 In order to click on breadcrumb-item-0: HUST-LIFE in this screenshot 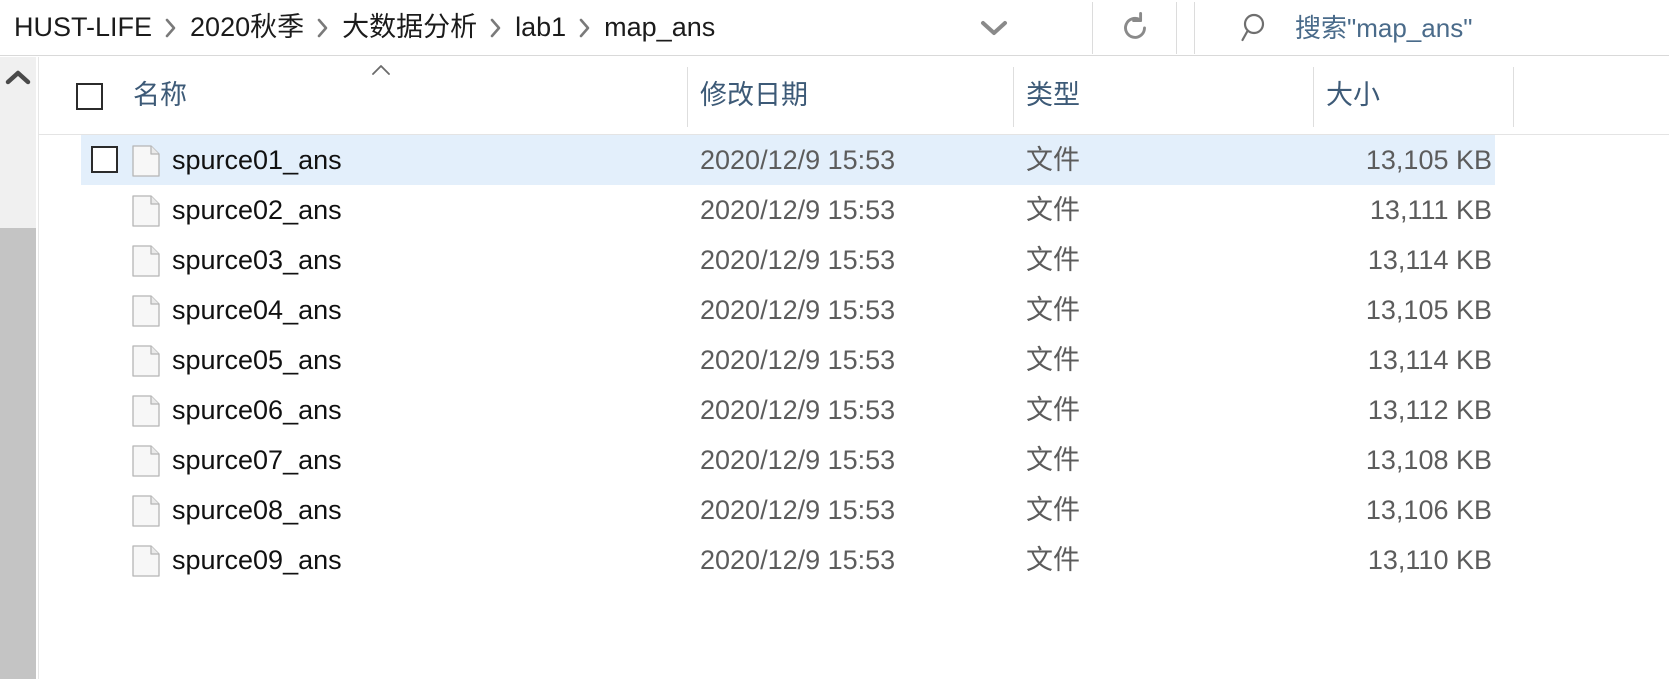, I will do `click(83, 27)`.